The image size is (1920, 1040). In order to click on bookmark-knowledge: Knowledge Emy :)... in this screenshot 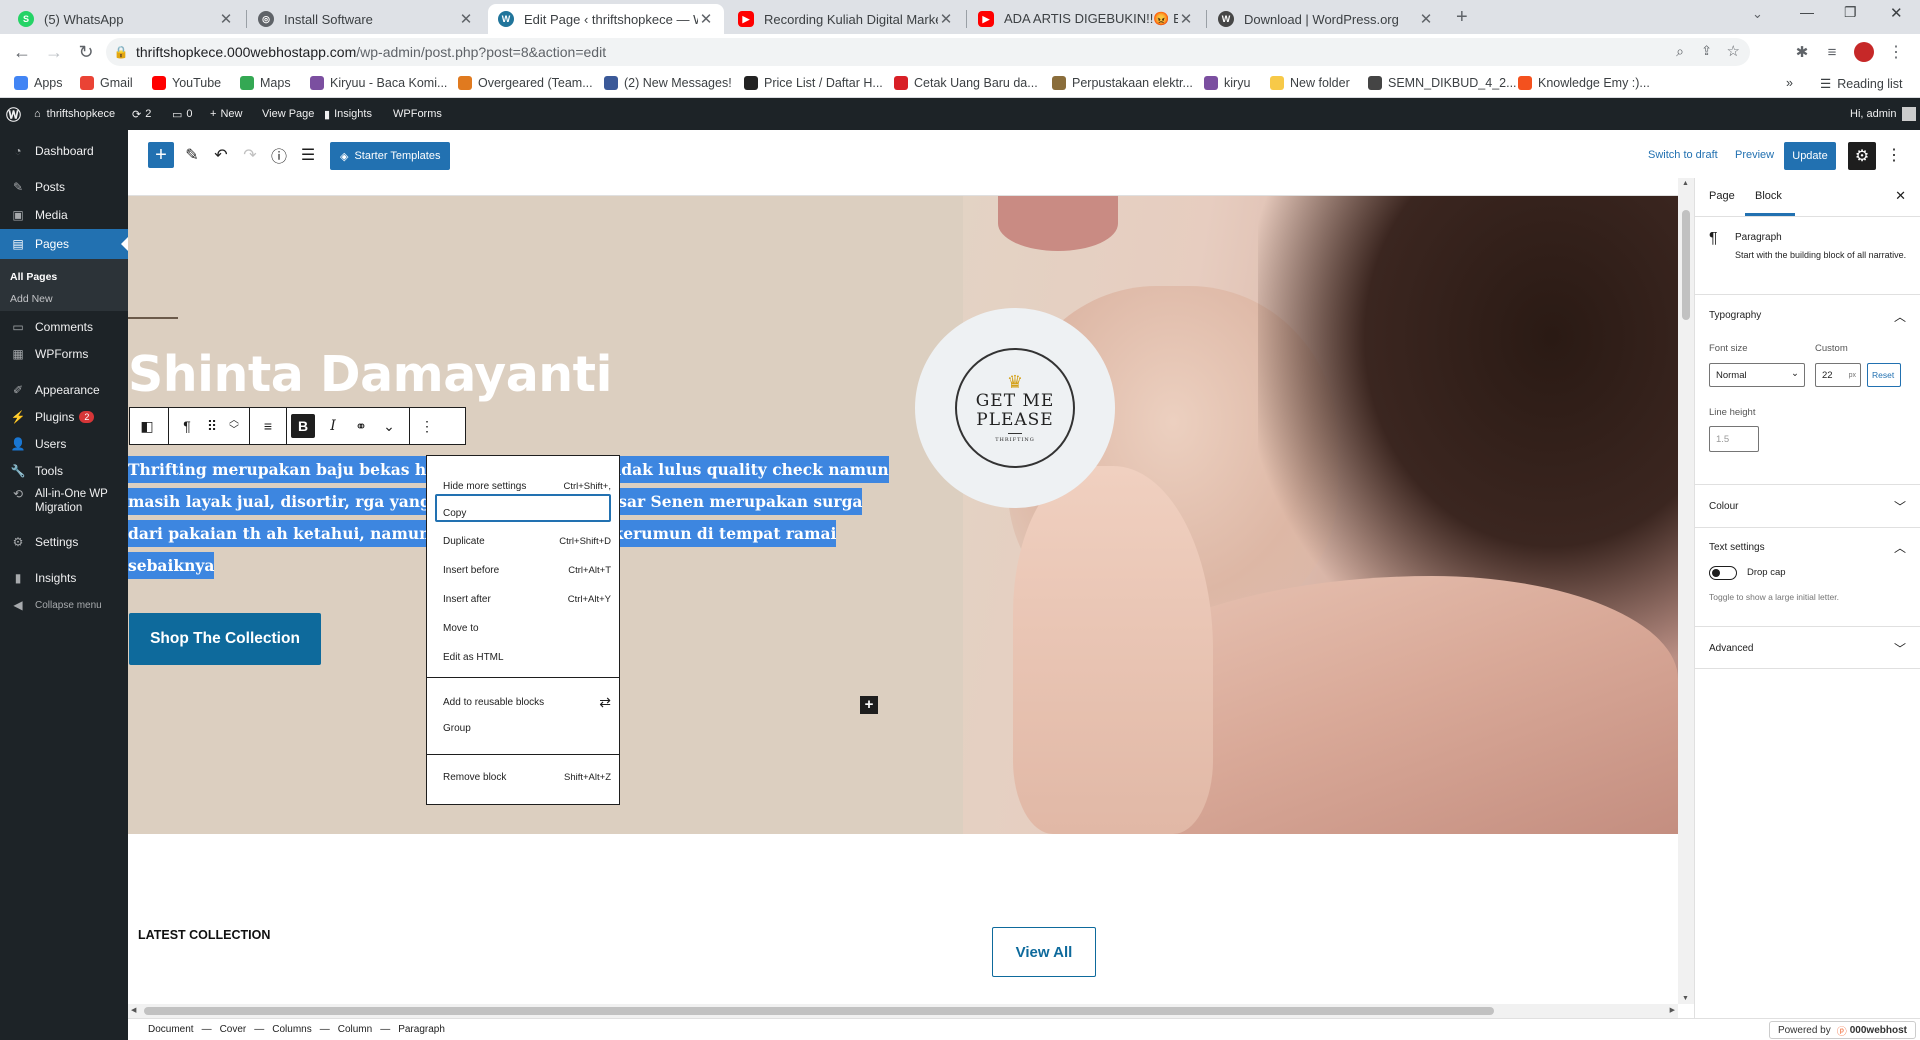, I will do `click(1584, 83)`.